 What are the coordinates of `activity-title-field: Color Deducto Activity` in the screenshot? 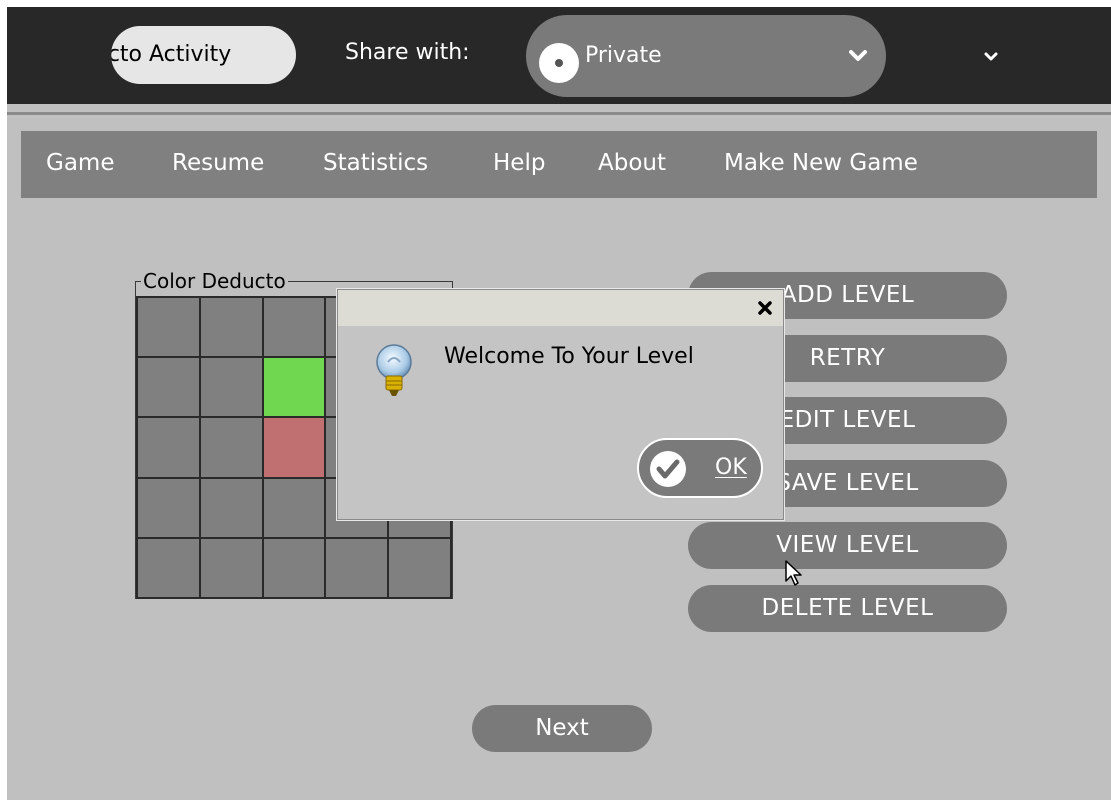 It's located at (203, 55).